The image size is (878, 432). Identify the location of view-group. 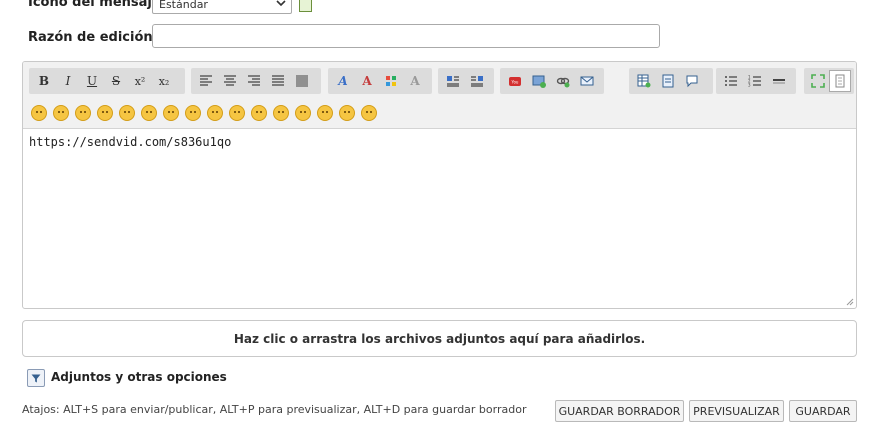
(829, 81).